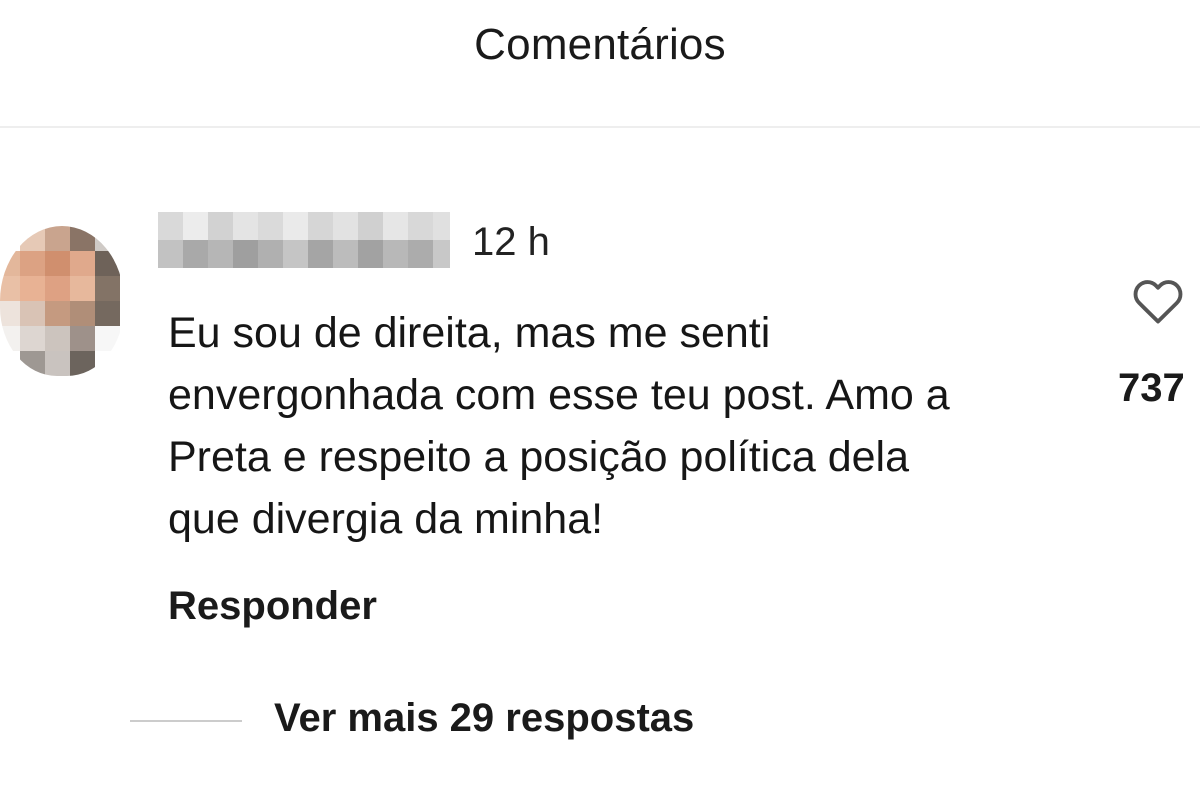 The image size is (1200, 800). What do you see at coordinates (186, 721) in the screenshot?
I see `replies-divider` at bounding box center [186, 721].